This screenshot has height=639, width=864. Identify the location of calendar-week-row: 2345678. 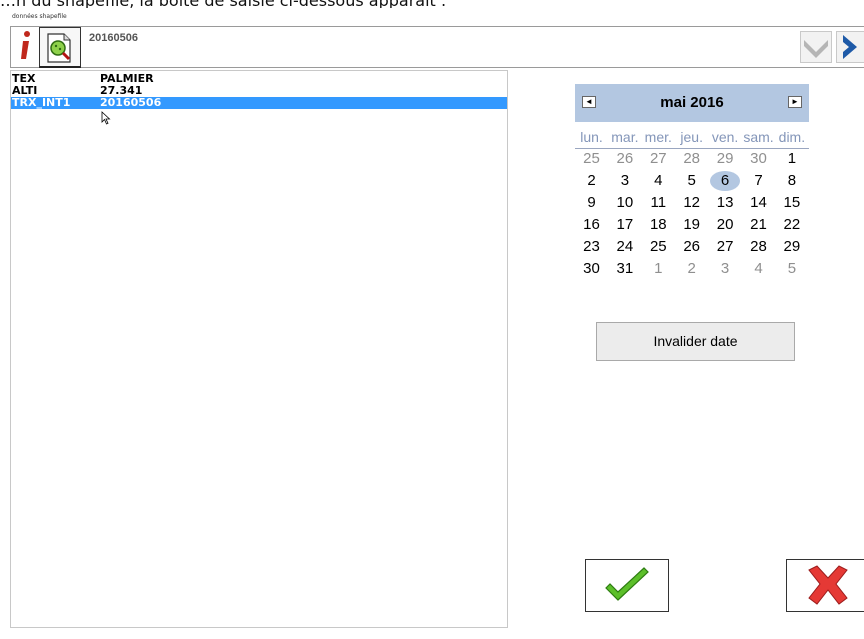
(692, 182).